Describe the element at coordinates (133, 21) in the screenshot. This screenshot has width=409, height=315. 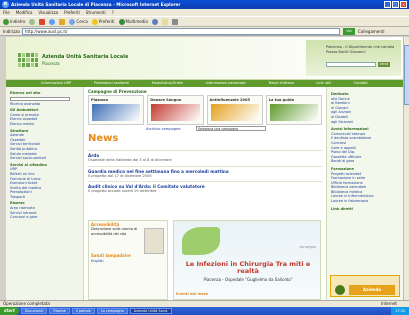
I see `media-button: Multimedia` at that location.